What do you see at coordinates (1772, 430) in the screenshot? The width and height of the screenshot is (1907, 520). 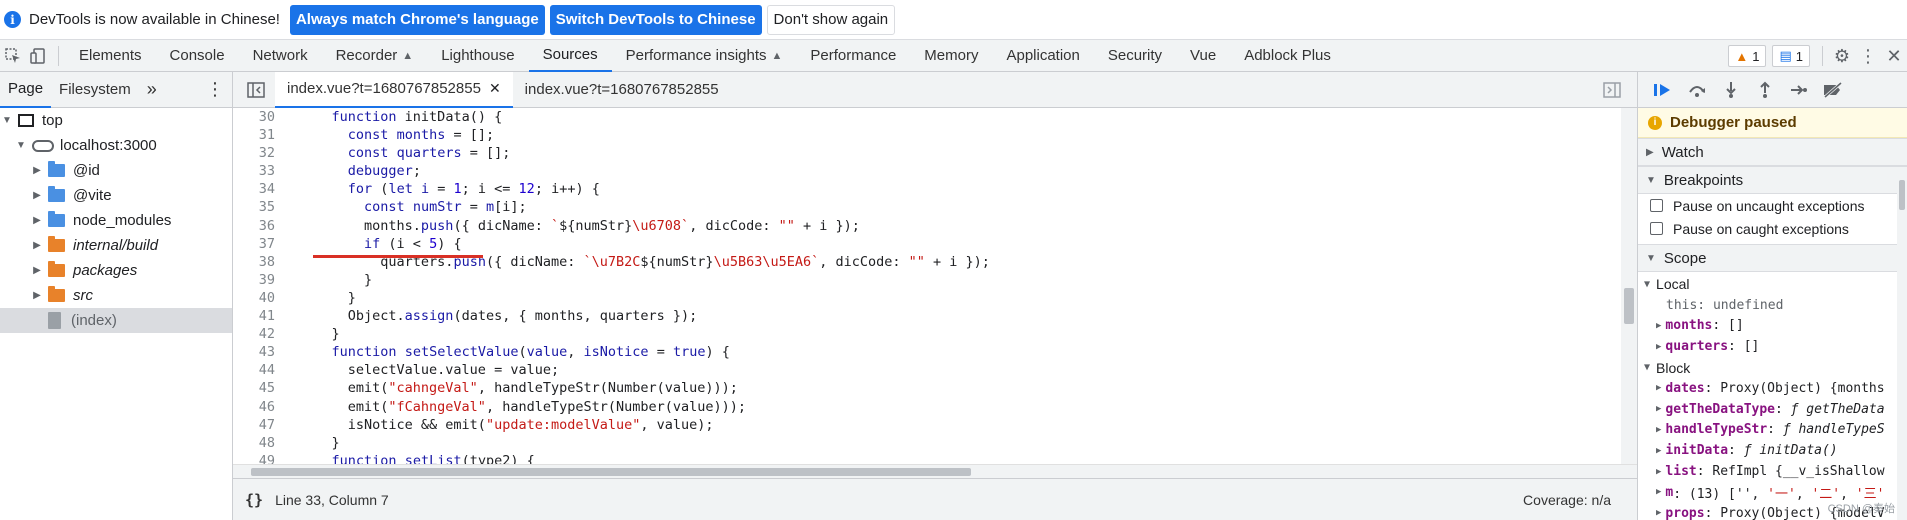 I see `scope-prop: ▶ handleTypeStr: ƒ handleTypeS` at bounding box center [1772, 430].